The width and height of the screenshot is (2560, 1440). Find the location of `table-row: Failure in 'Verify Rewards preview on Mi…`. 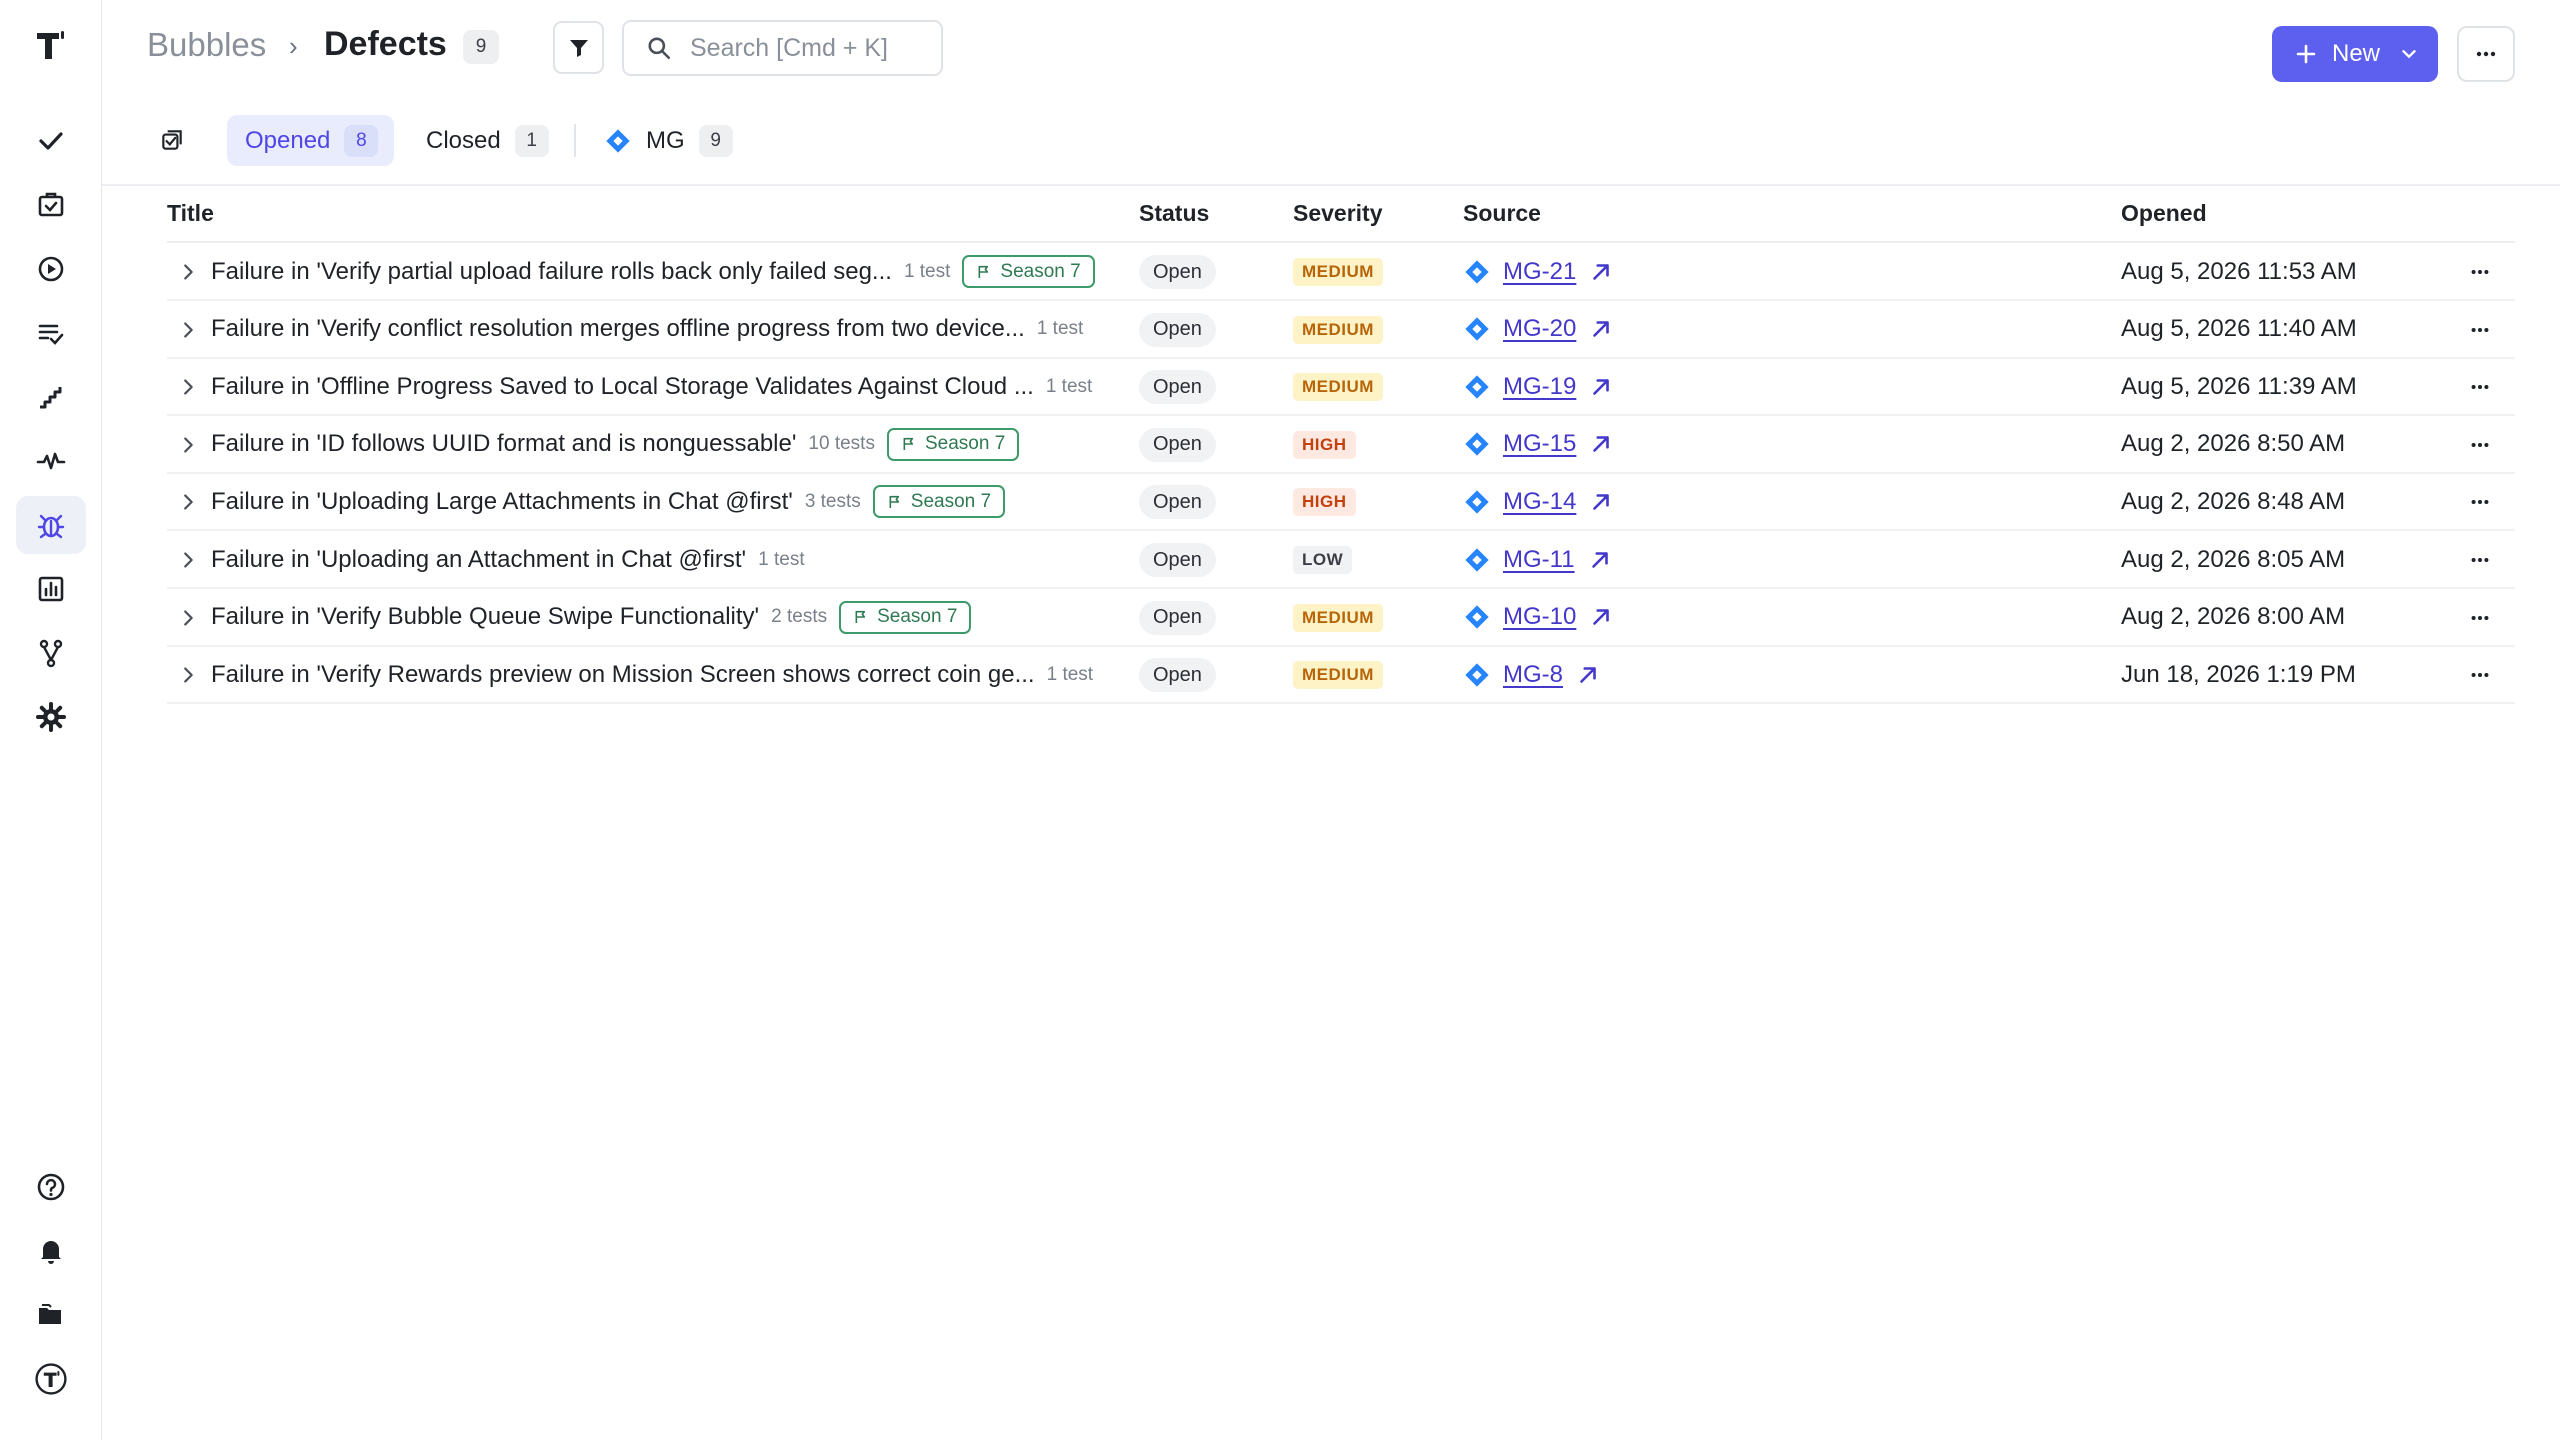

table-row: Failure in 'Verify Rewards preview on Mi… is located at coordinates (1341, 676).